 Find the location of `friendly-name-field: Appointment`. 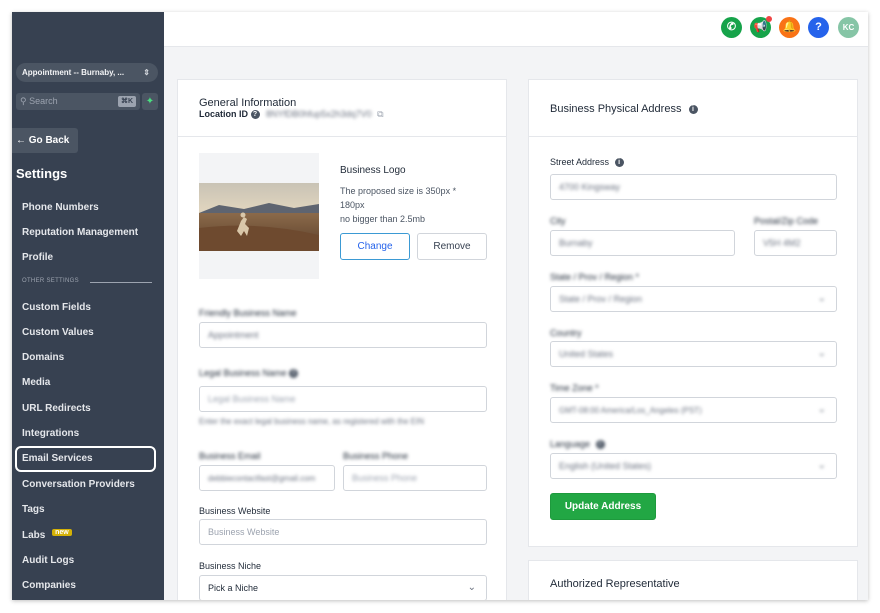

friendly-name-field: Appointment is located at coordinates (343, 335).